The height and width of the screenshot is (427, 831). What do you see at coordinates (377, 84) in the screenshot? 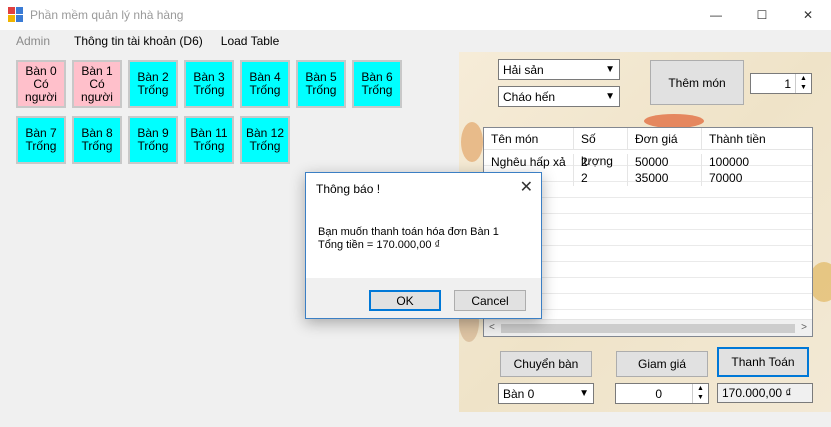
I see `table-button: Bàn 6 Trống` at bounding box center [377, 84].